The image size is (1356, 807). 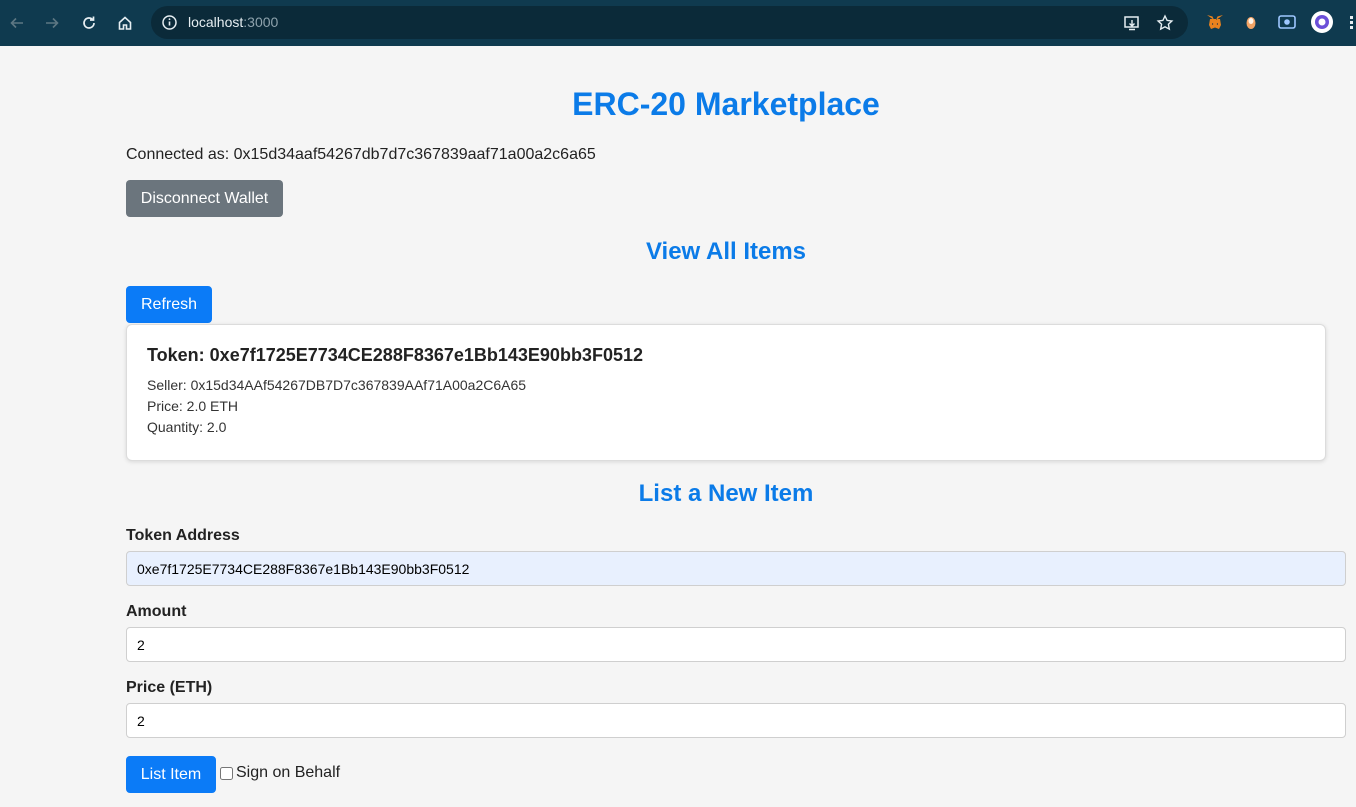 I want to click on view-all-items-heading: View All Items, so click(x=726, y=251).